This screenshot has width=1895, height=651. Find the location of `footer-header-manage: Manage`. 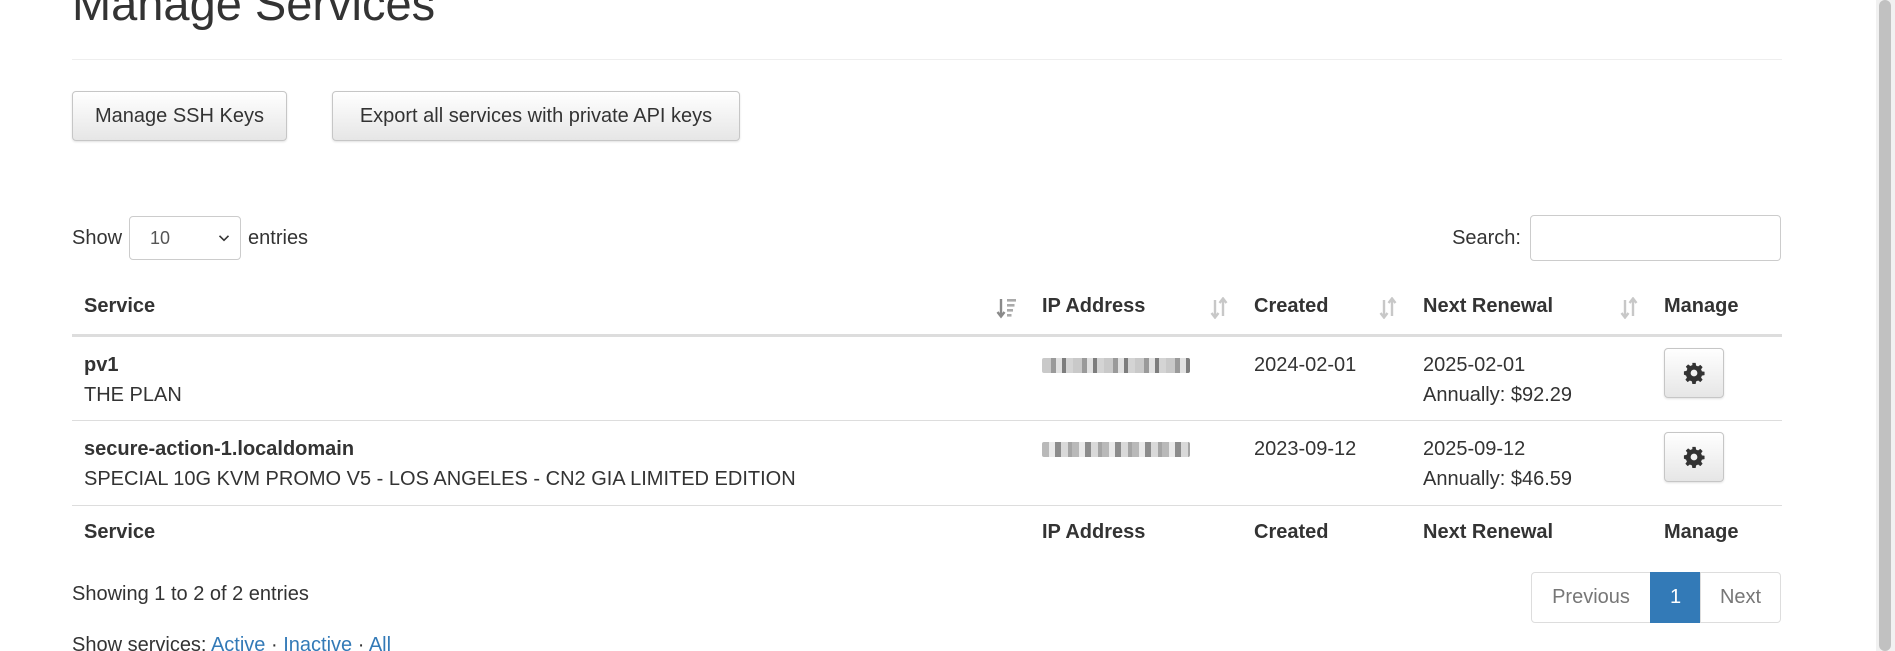

footer-header-manage: Manage is located at coordinates (1701, 532).